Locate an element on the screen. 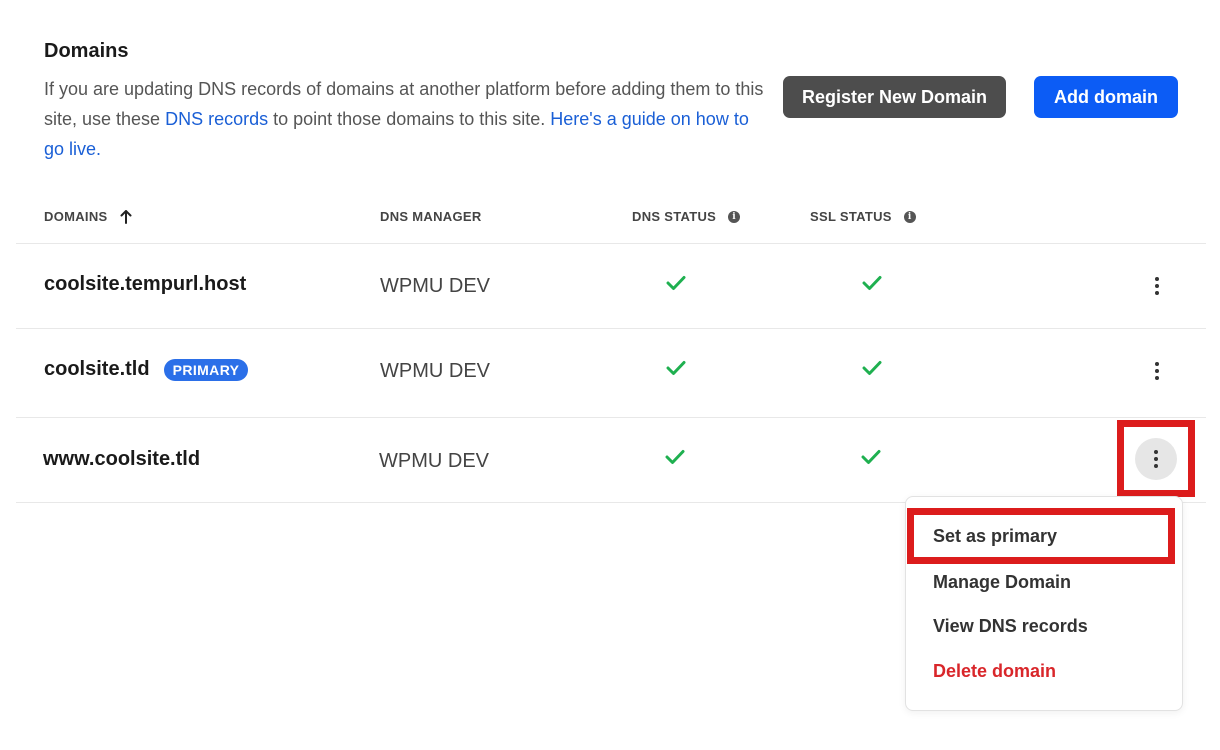 Image resolution: width=1220 pixels, height=750 pixels. domain-name: coolsite.tempurl.host is located at coordinates (145, 284).